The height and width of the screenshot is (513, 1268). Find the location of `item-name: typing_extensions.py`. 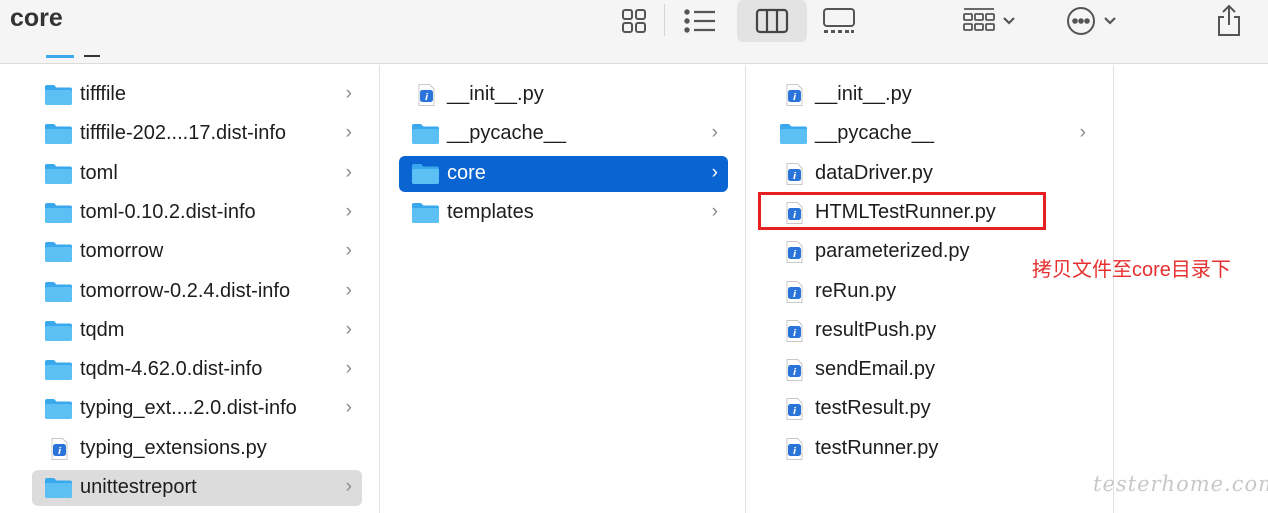

item-name: typing_extensions.py is located at coordinates (173, 447).